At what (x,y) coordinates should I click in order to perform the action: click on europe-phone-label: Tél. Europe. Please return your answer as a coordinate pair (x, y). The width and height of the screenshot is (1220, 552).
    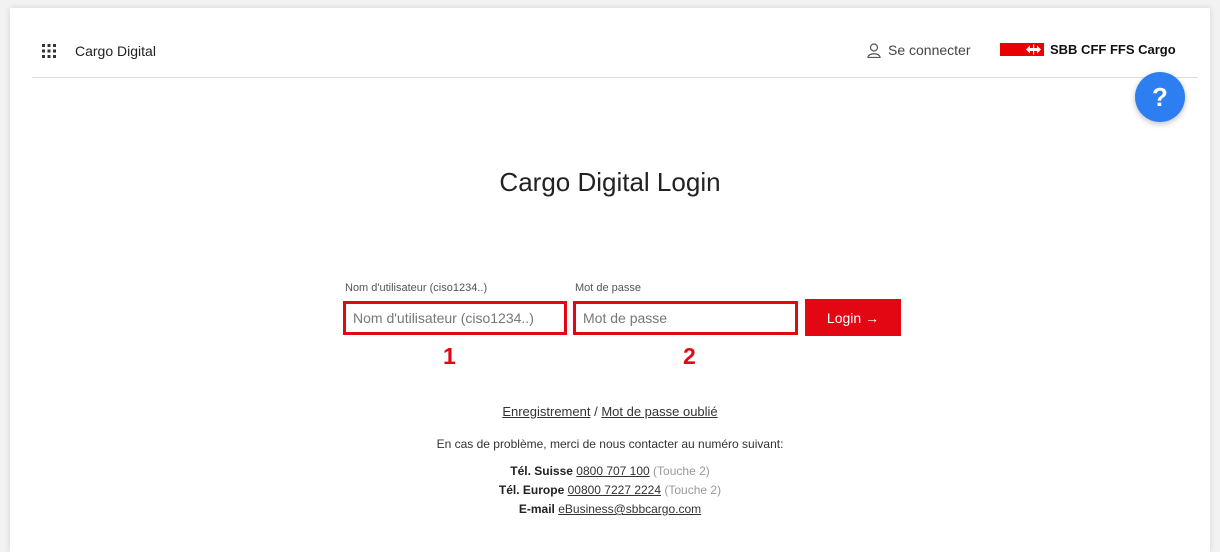
    Looking at the image, I should click on (531, 490).